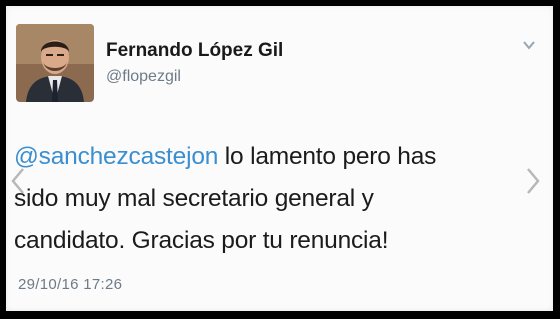 The width and height of the screenshot is (560, 319). What do you see at coordinates (55, 63) in the screenshot?
I see `avatar` at bounding box center [55, 63].